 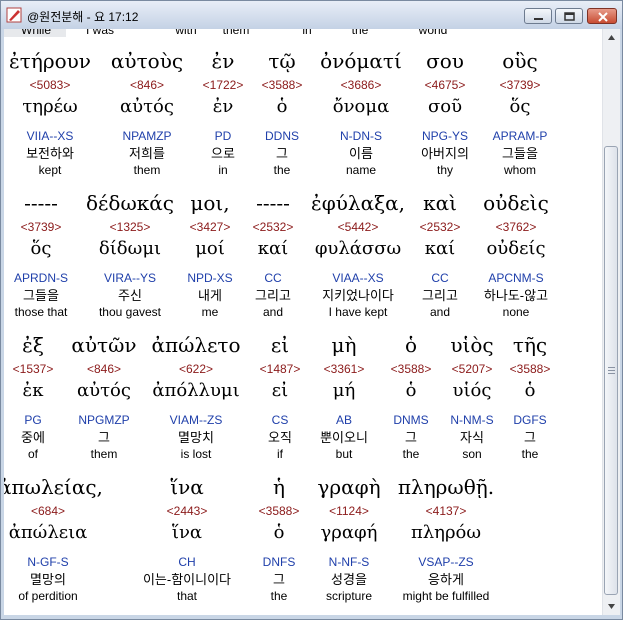 I want to click on english-gloss: might be fulfilled, so click(x=446, y=596).